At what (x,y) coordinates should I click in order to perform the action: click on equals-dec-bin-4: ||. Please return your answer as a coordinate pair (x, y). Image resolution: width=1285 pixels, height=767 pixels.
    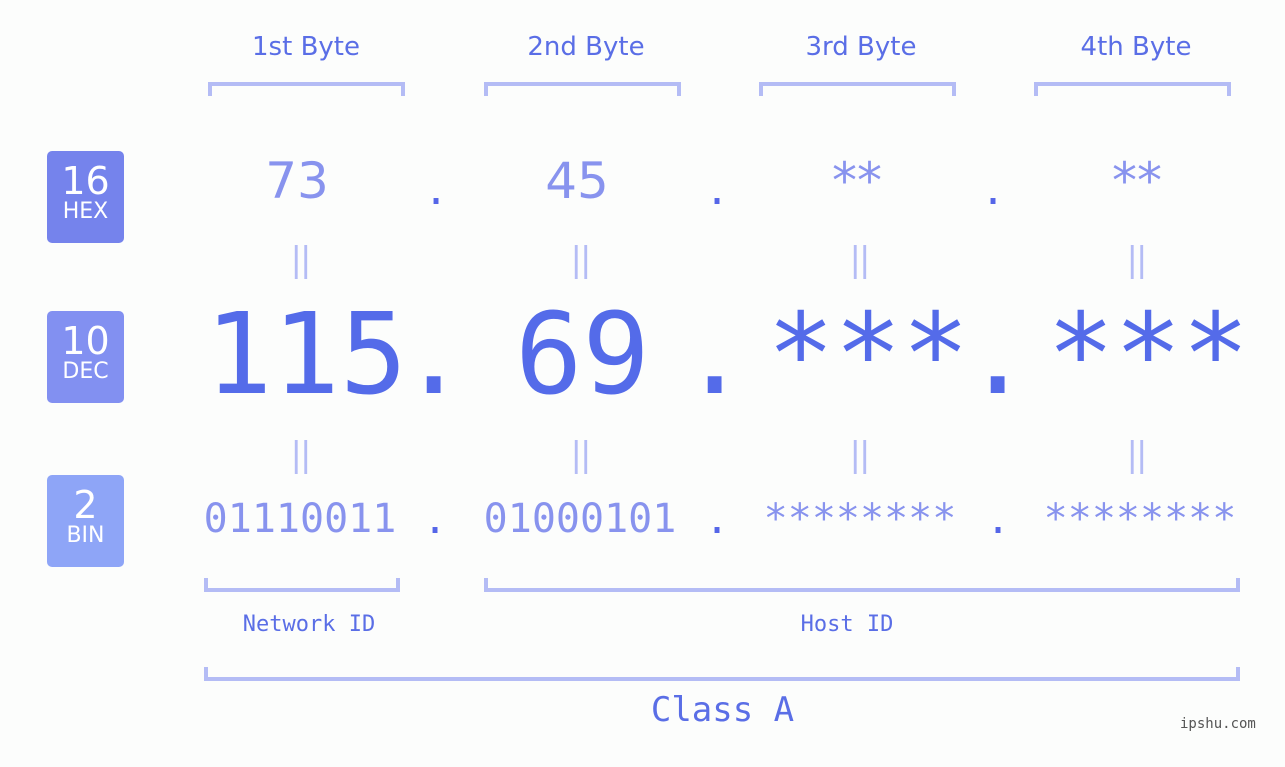
    Looking at the image, I should click on (1137, 455).